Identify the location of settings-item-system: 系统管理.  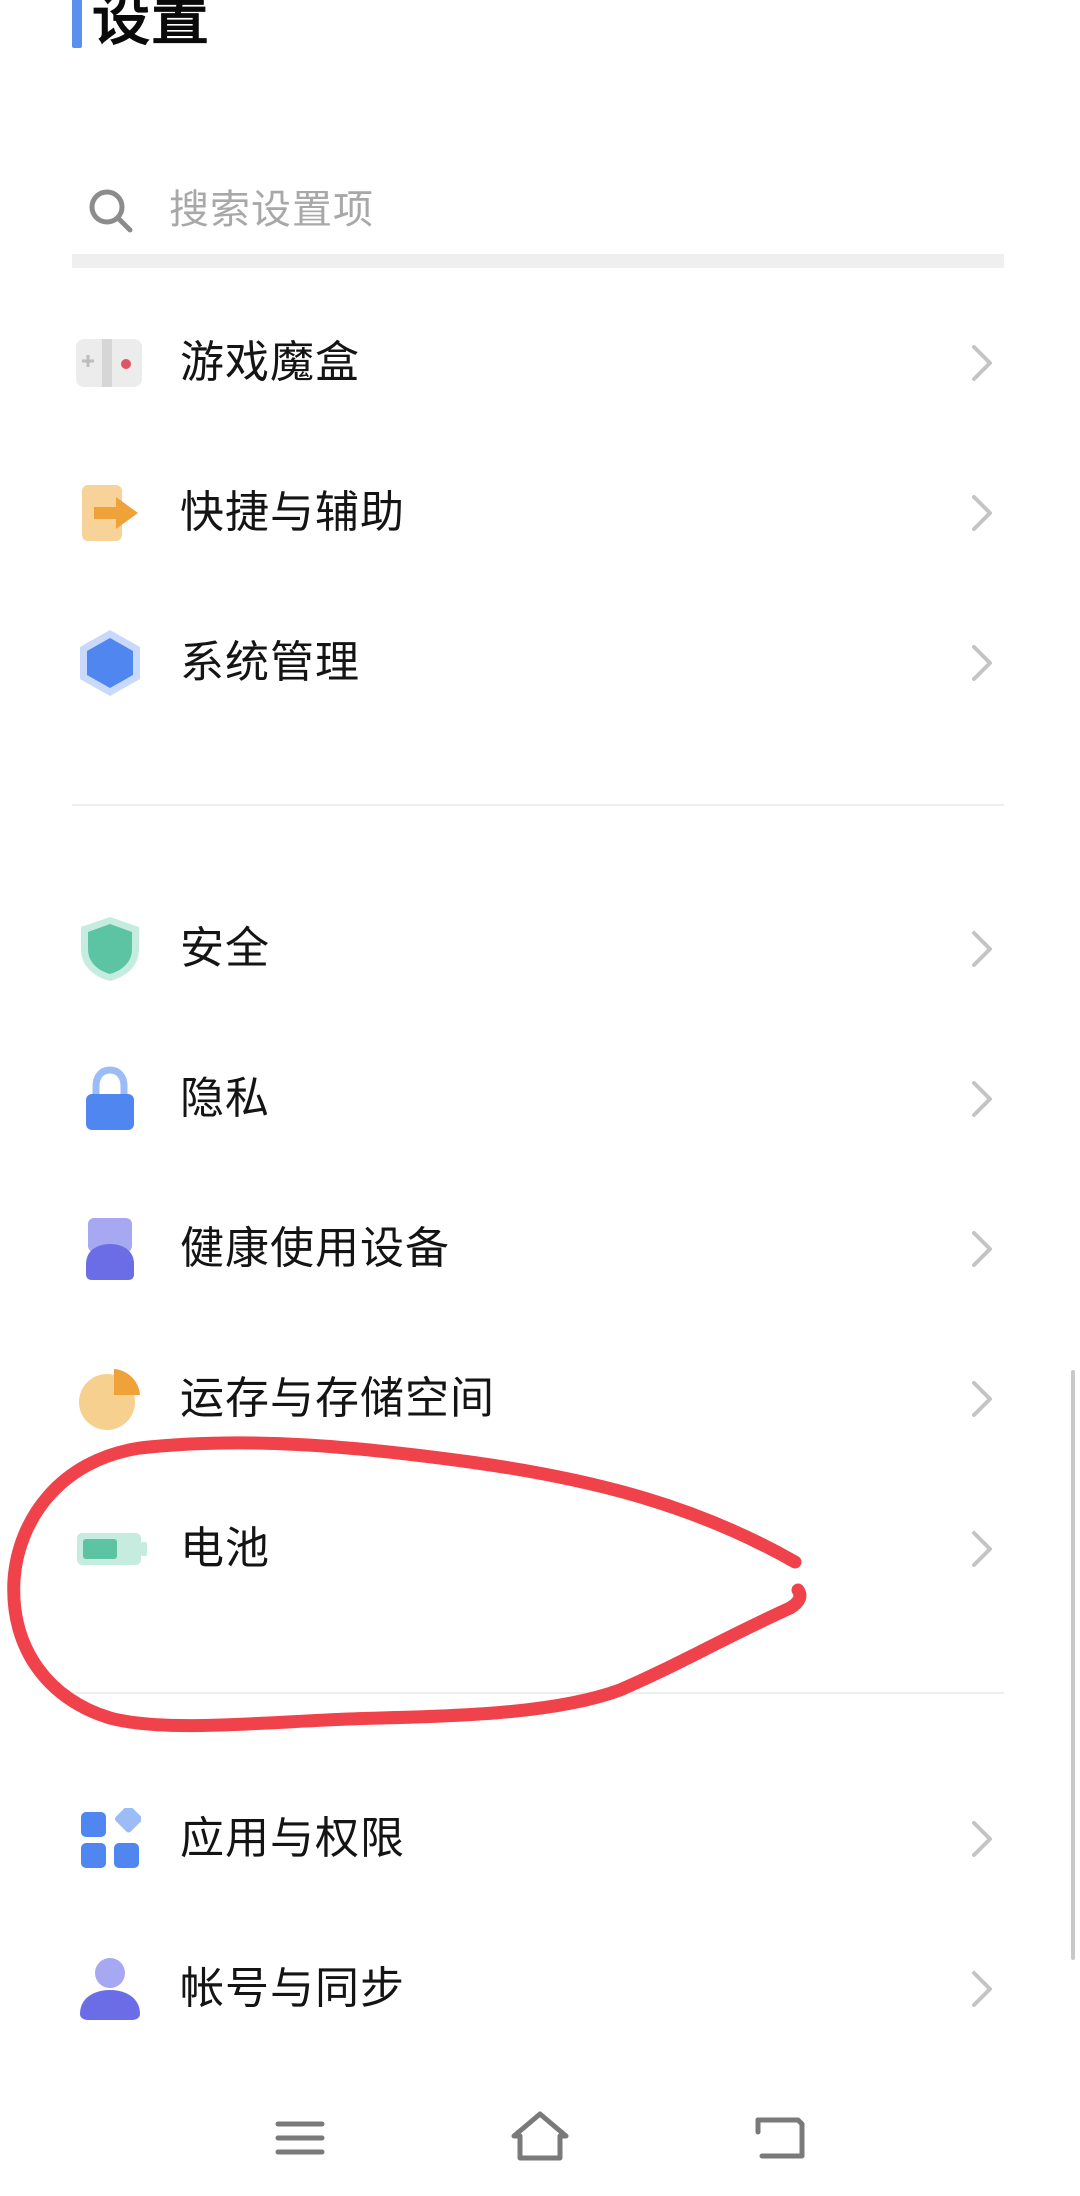
(538, 663).